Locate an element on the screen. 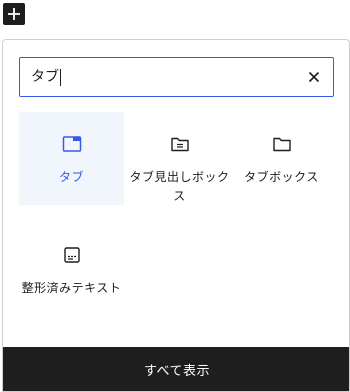 Image resolution: width=350 pixels, height=392 pixels. block-item-preformatted: 整形済みテキスト is located at coordinates (71, 273).